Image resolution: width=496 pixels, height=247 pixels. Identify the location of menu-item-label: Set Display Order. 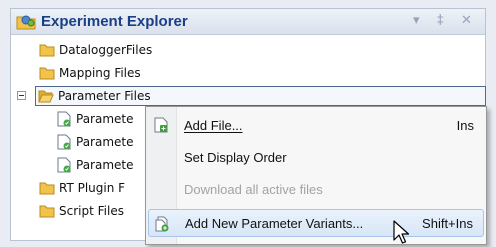
(235, 157).